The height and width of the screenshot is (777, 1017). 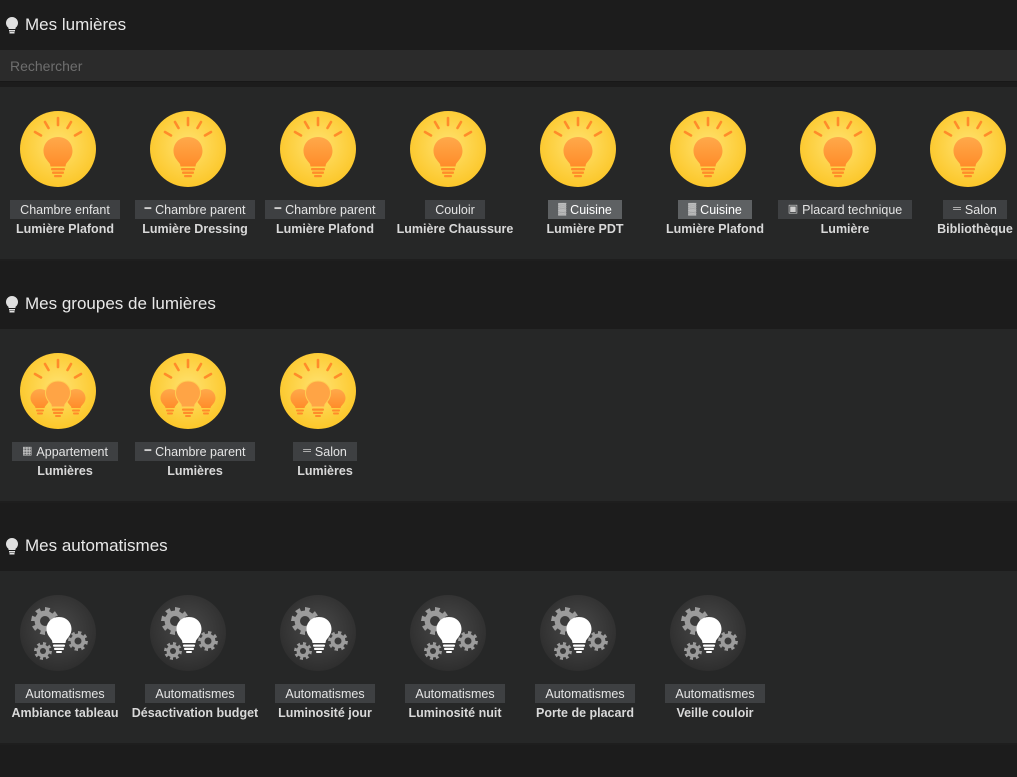 I want to click on section-title-text: Mes lumières, so click(x=76, y=24).